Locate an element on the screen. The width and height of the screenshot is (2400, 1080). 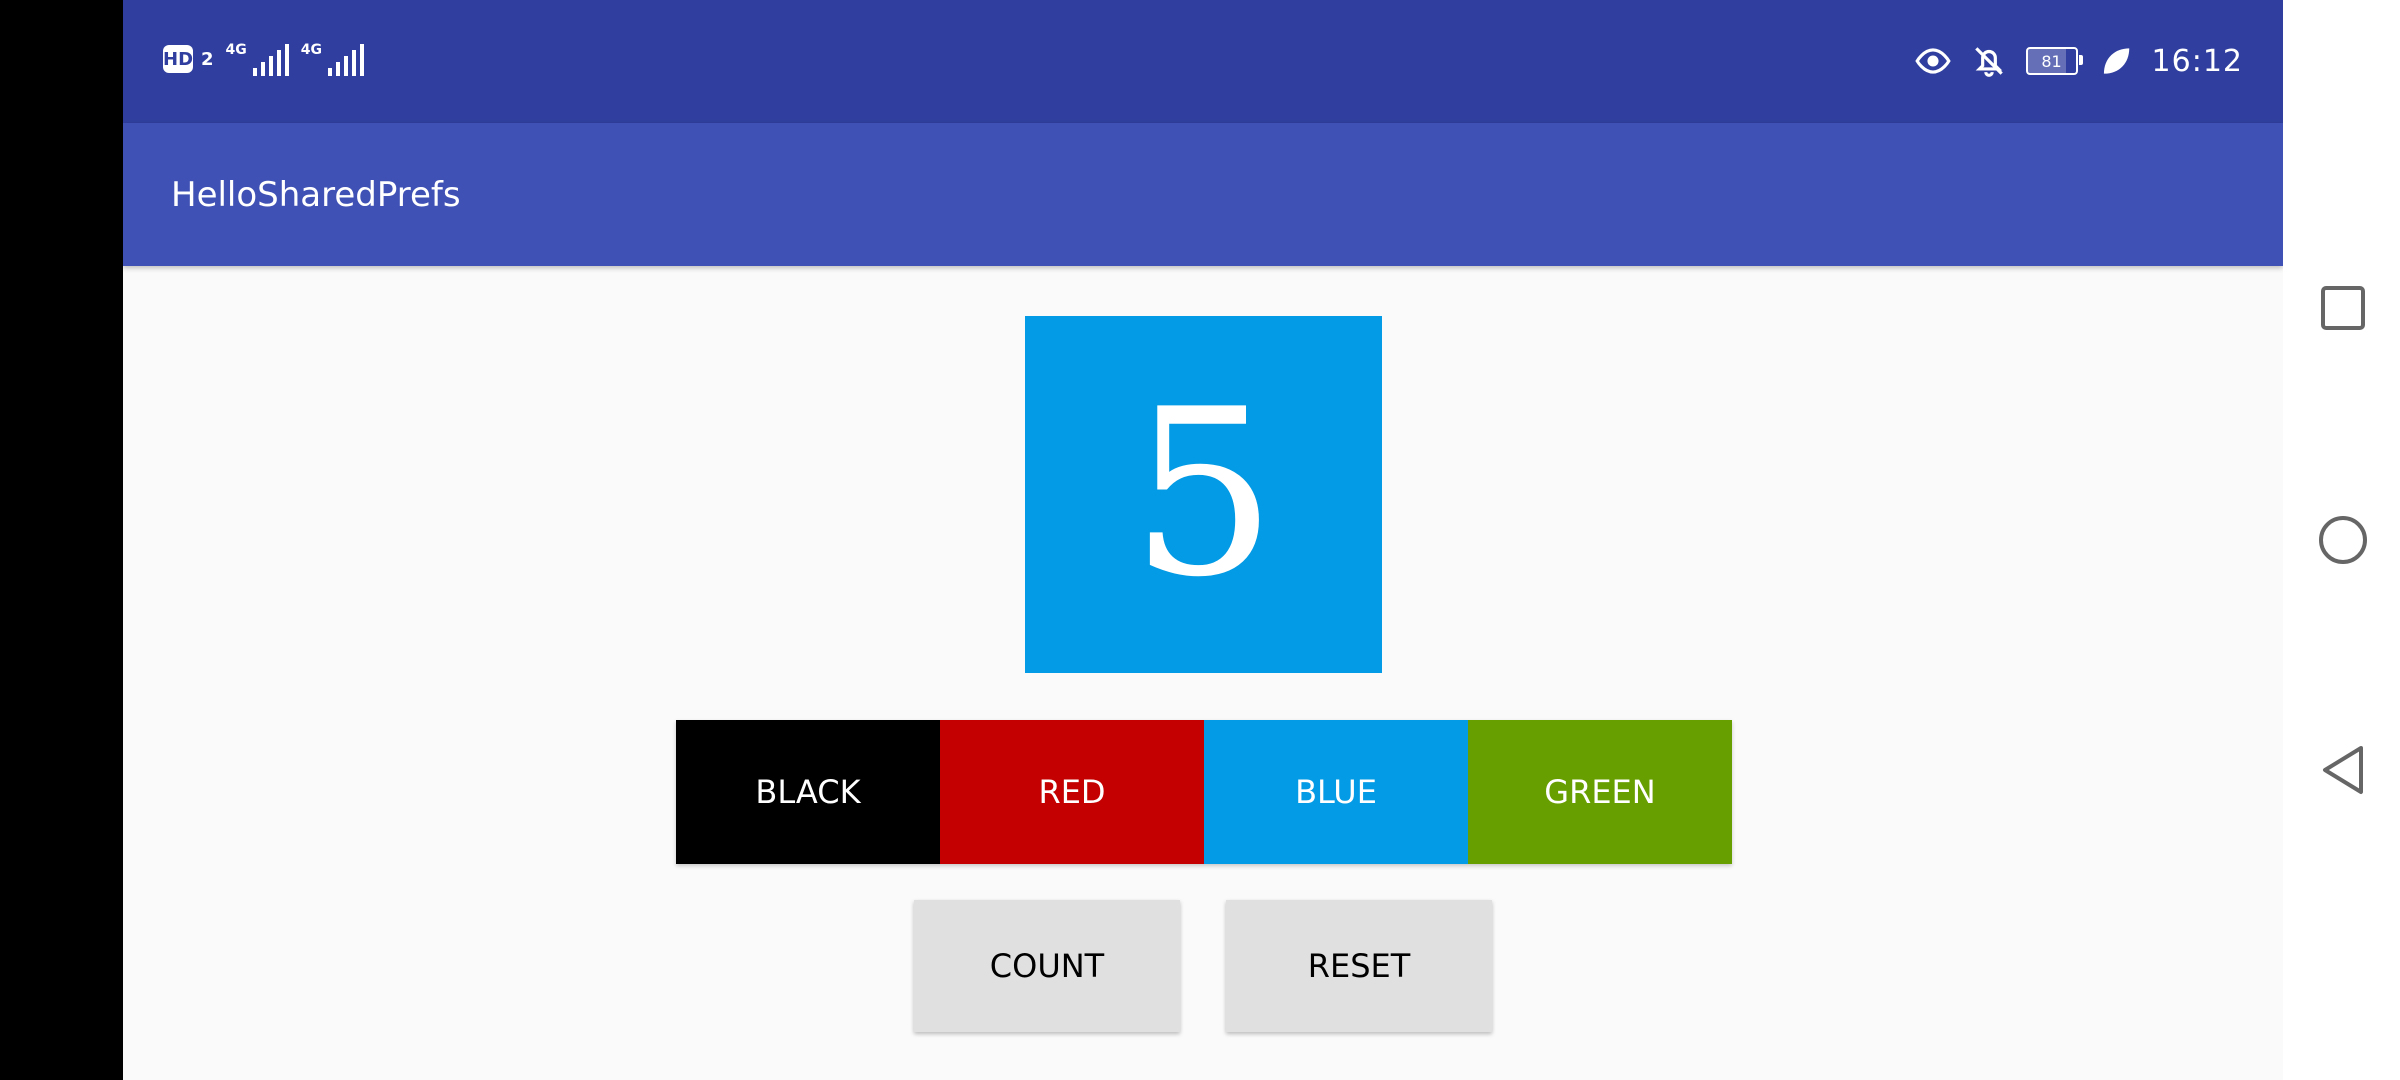
status-bar: HD 2 4G 4G 81 16:12 is located at coordinates (1203, 61).